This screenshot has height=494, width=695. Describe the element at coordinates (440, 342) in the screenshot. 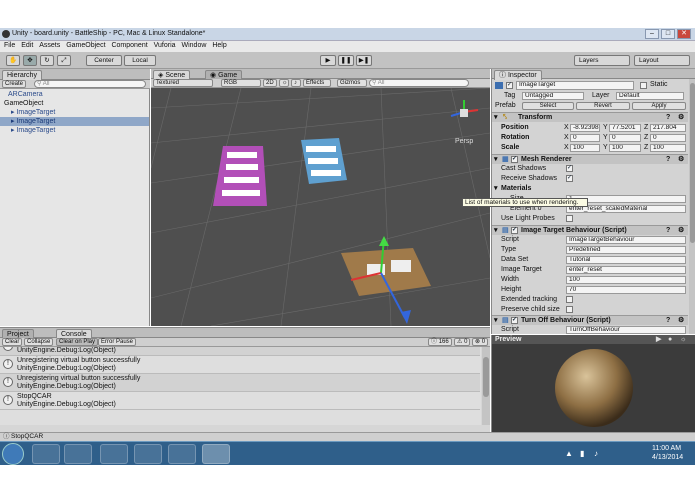

I see `info-count-toggle: ⓘ 166` at that location.